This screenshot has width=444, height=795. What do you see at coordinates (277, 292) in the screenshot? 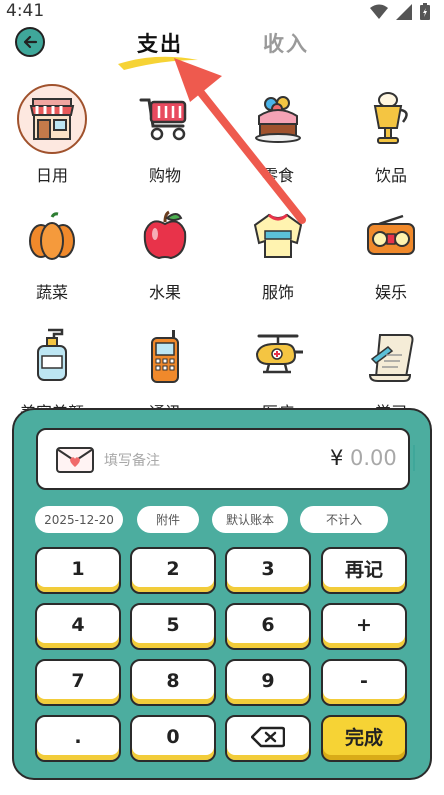
I see `category-label: 服饰` at bounding box center [277, 292].